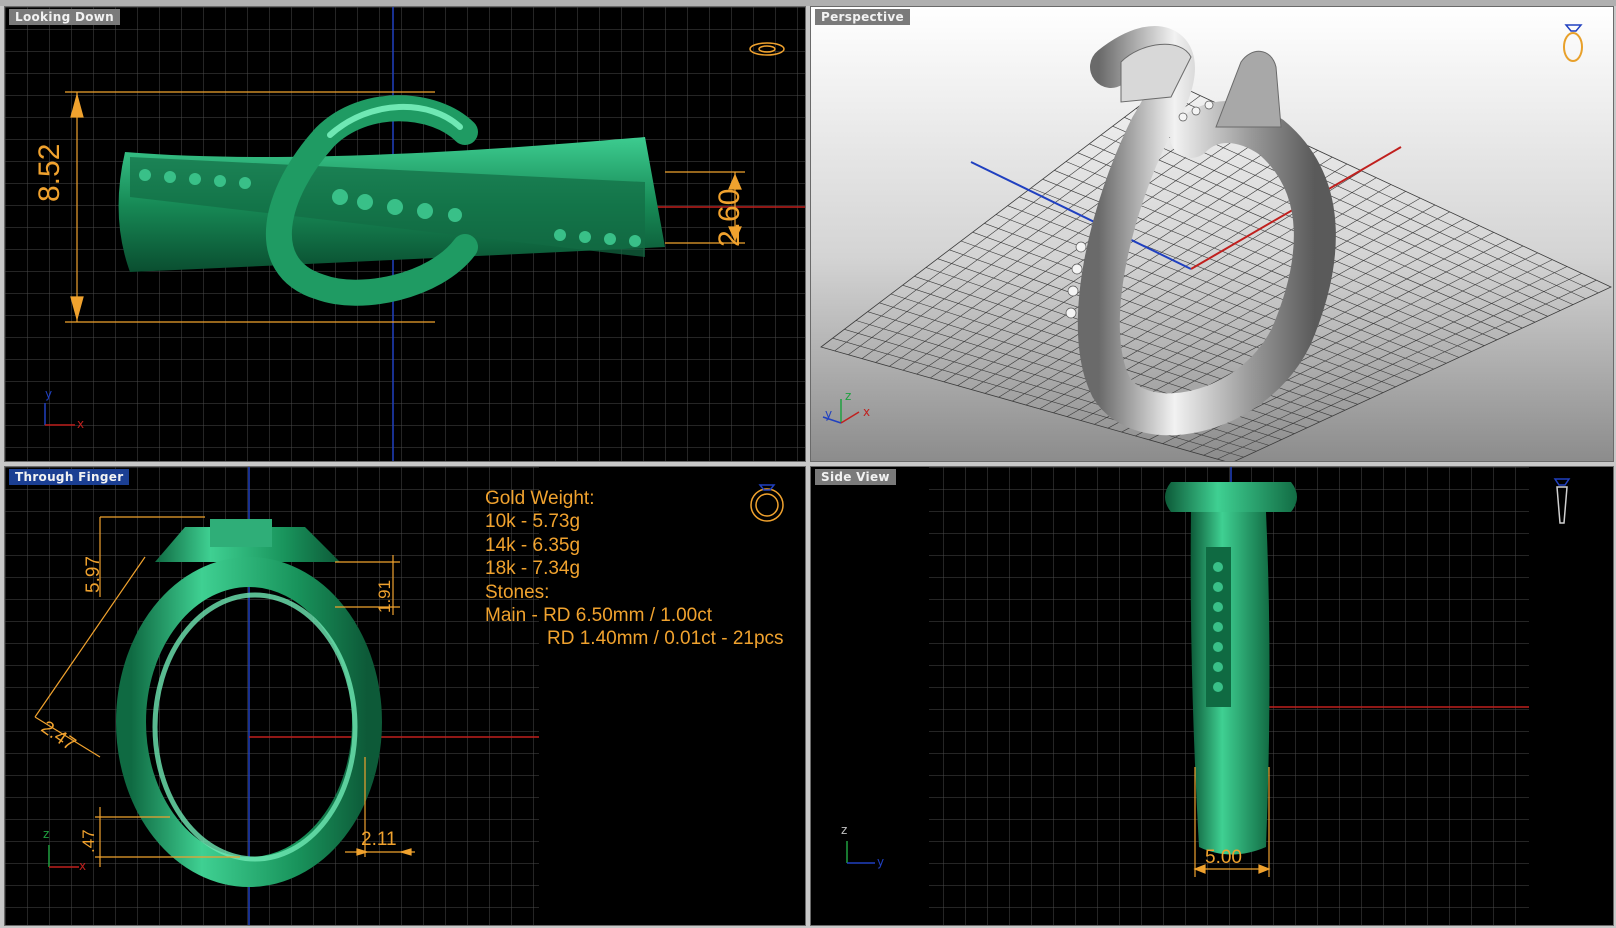 This screenshot has width=1616, height=928. What do you see at coordinates (848, 396) in the screenshot?
I see `axis-label-z-persp: z` at bounding box center [848, 396].